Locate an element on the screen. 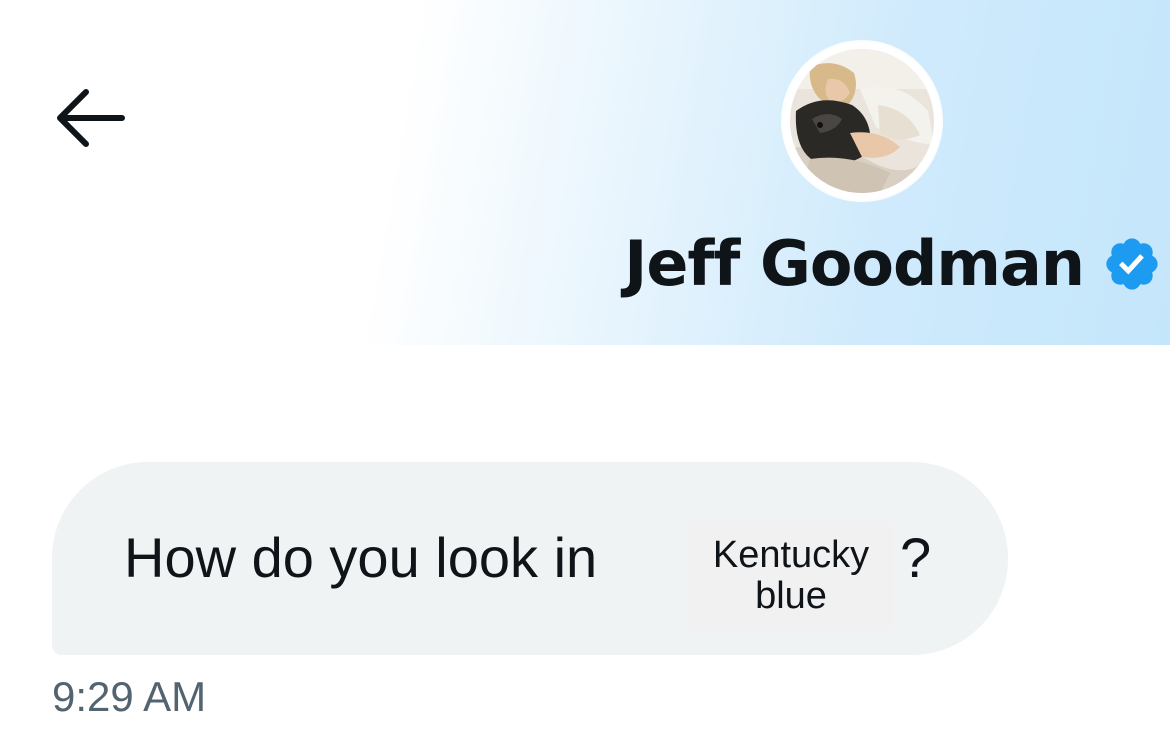 The width and height of the screenshot is (1170, 743). text-overlay-sticker: Kentucky blue is located at coordinates (791, 576).